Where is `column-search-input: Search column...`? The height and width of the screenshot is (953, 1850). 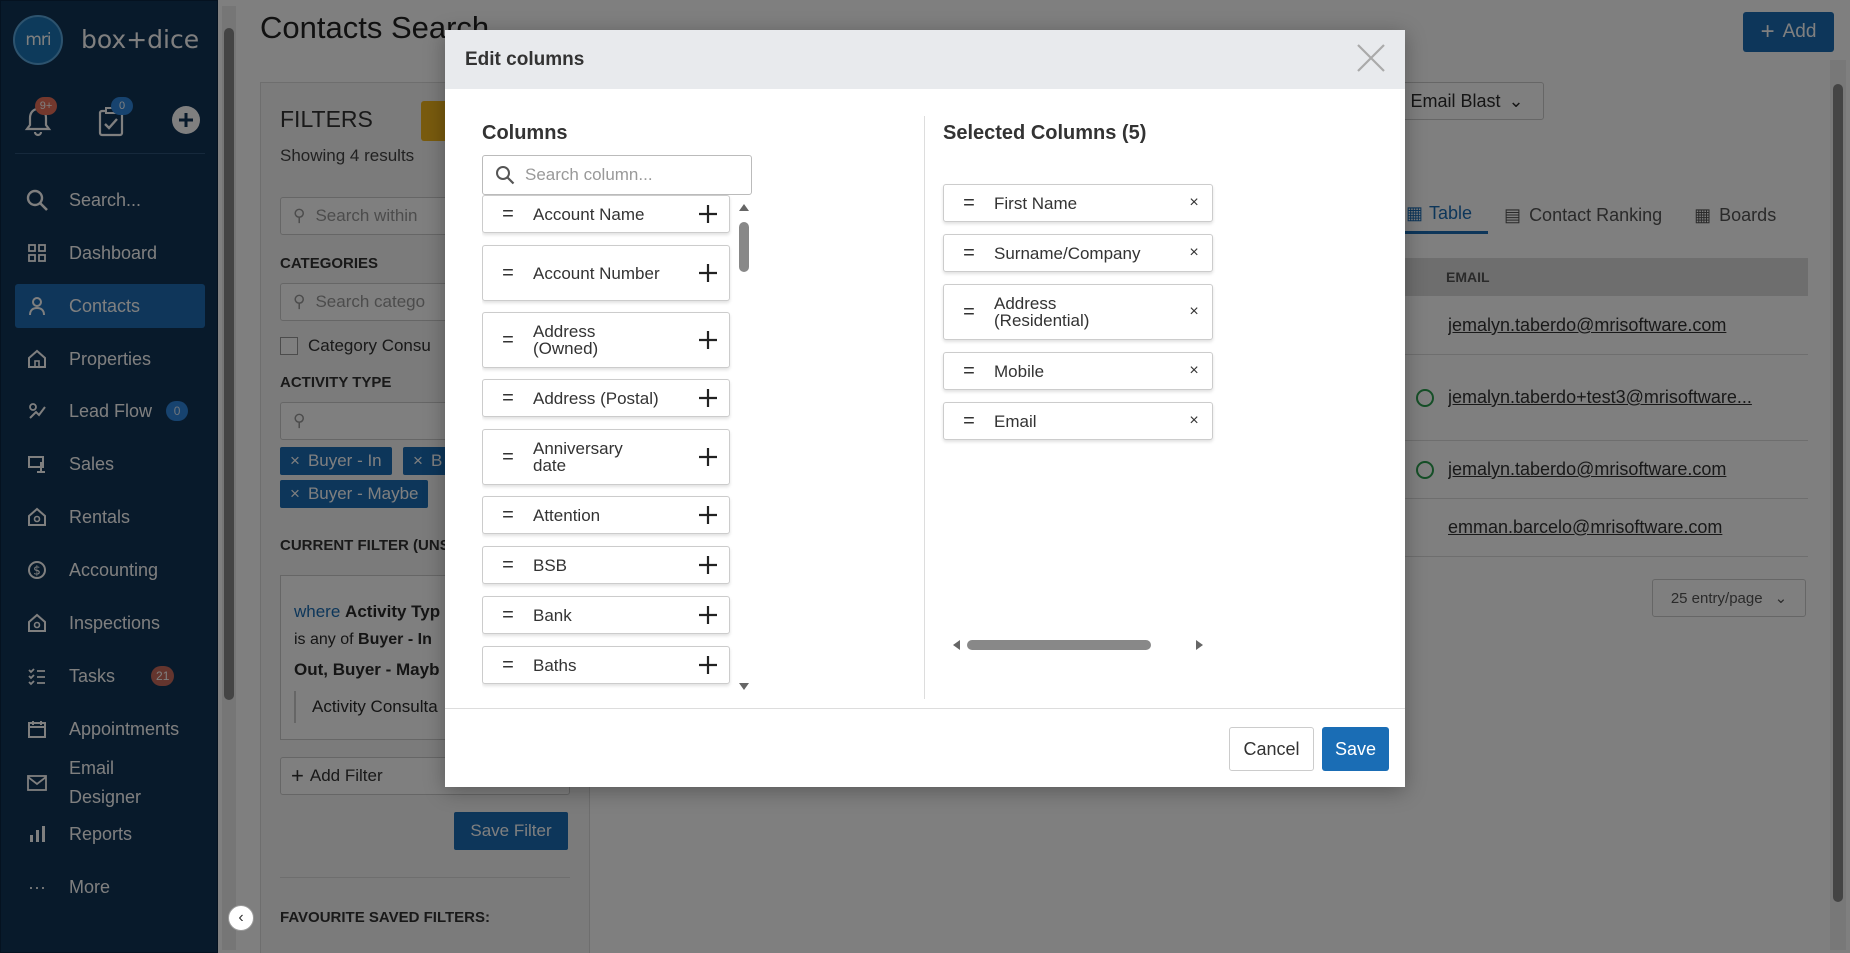 column-search-input: Search column... is located at coordinates (617, 175).